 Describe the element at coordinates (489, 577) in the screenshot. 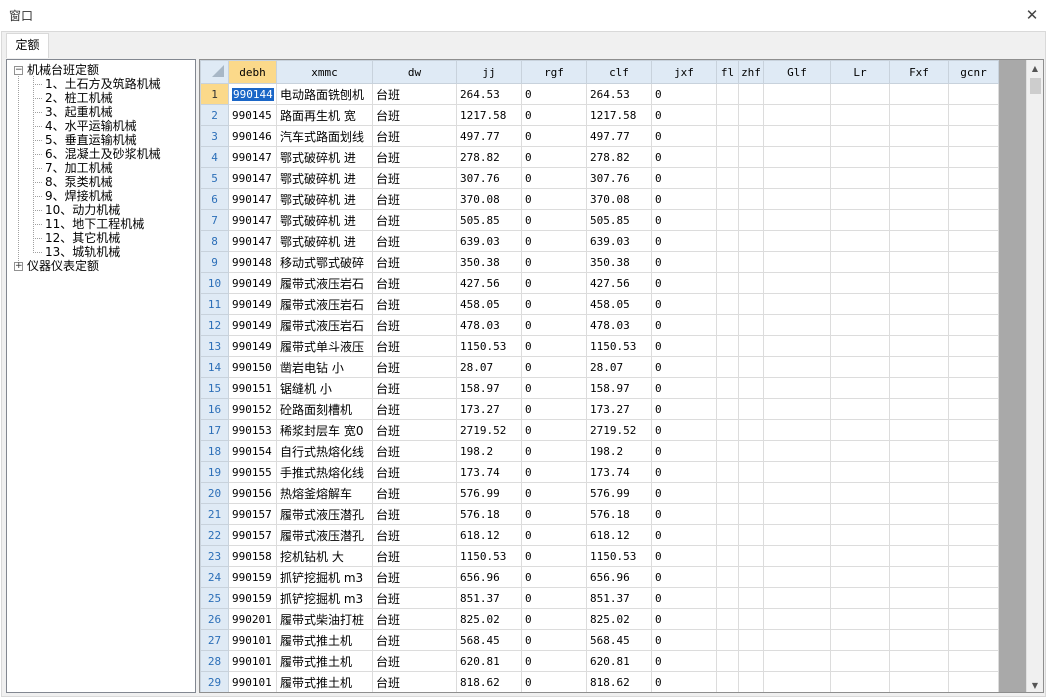

I see `cell-jj: 656.96` at that location.